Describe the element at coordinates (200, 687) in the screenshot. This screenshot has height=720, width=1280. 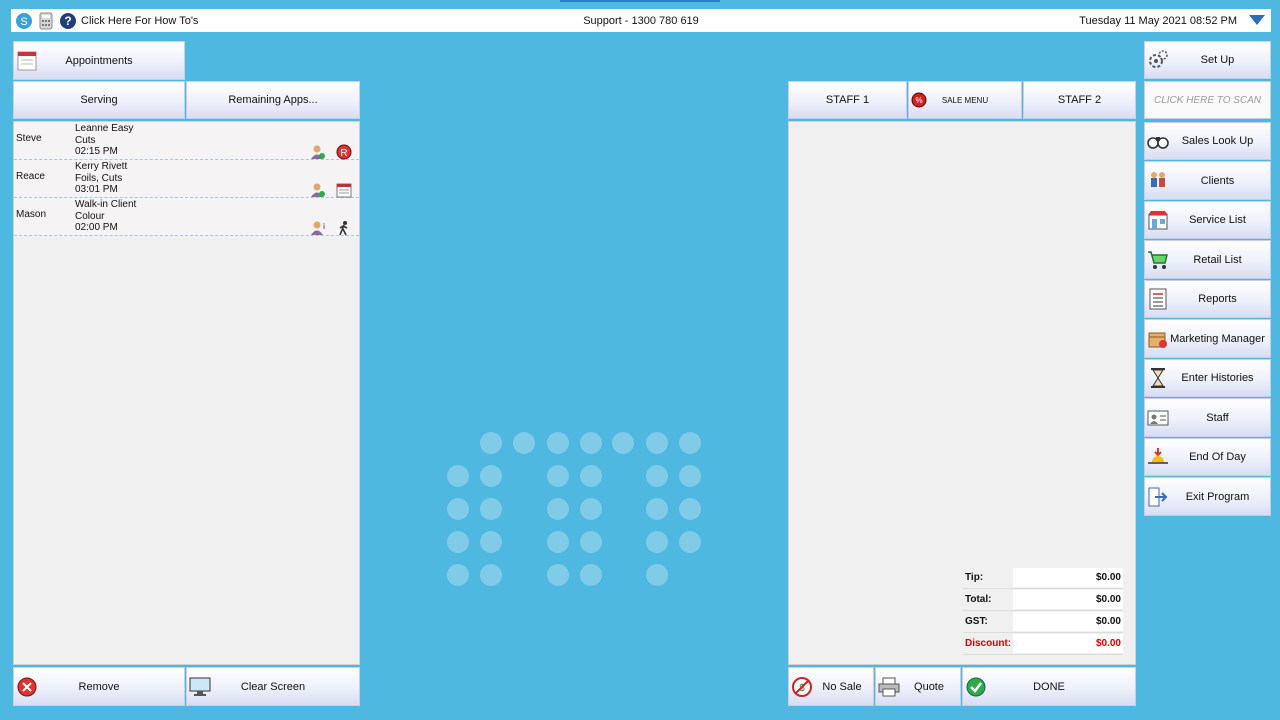
I see `monitor-icon` at that location.